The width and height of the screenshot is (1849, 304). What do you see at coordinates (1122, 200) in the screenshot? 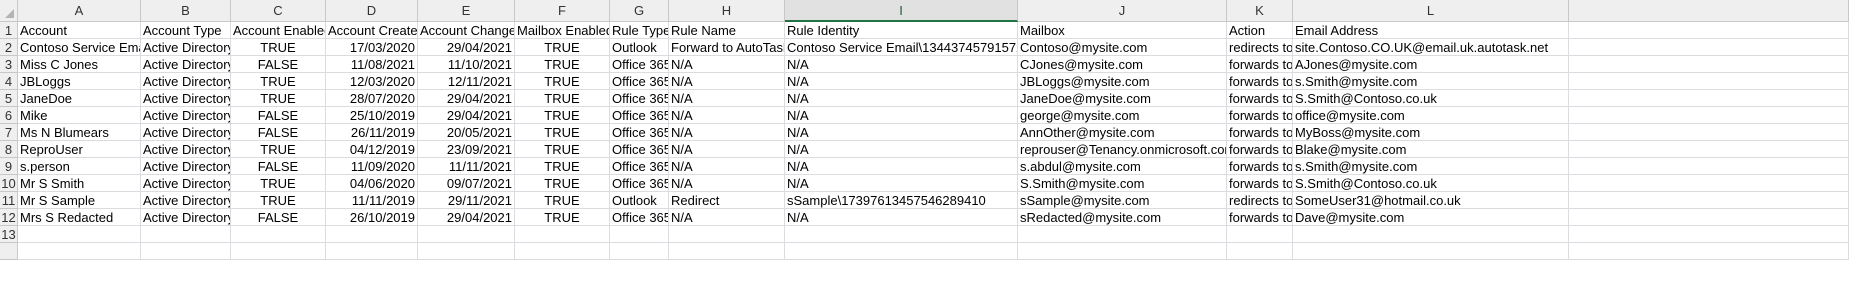
I see `table-cell: sSample@mysite.com` at bounding box center [1122, 200].